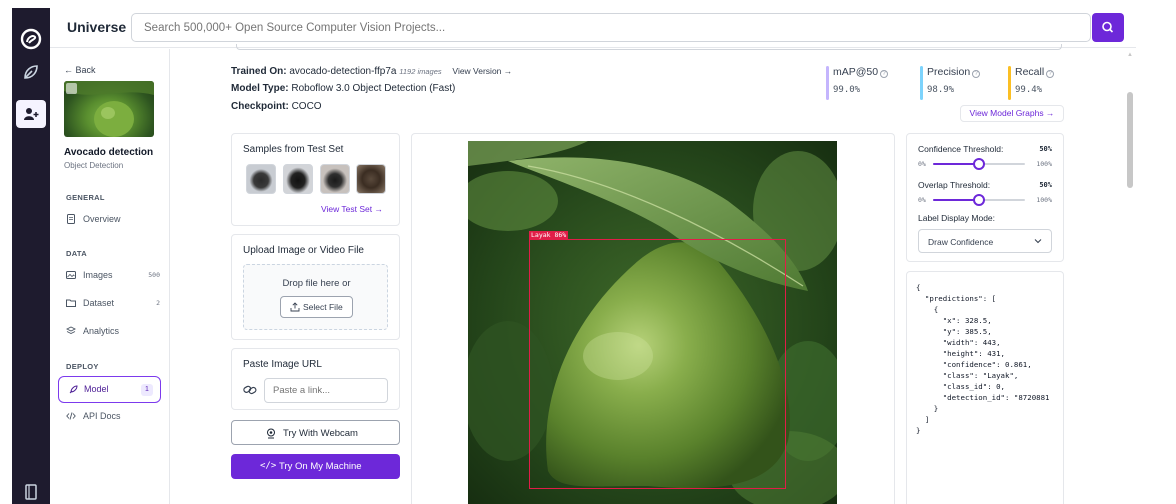  Describe the element at coordinates (31, 492) in the screenshot. I see `book-icon` at that location.